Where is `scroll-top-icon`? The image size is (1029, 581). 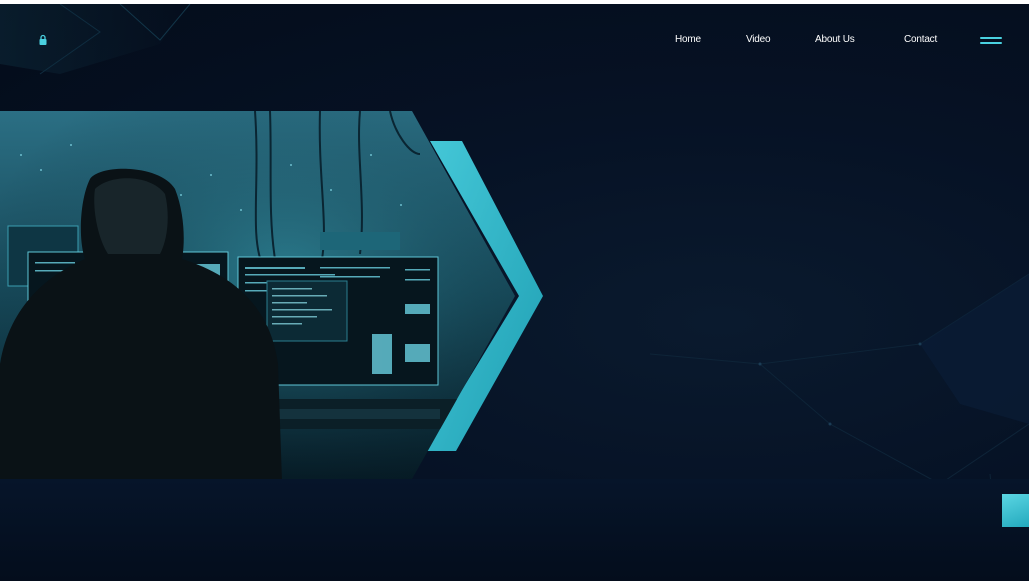 scroll-top-icon is located at coordinates (1015, 510).